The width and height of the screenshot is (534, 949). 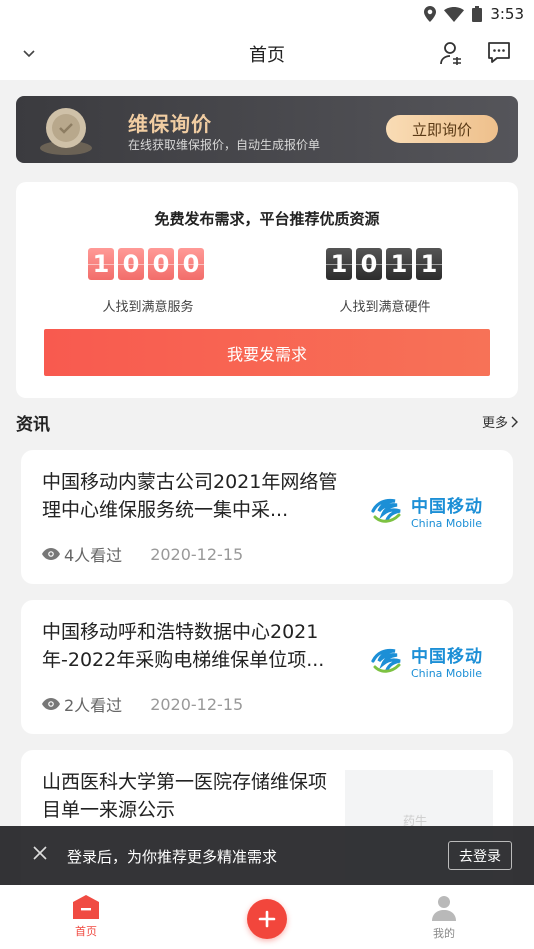 What do you see at coordinates (477, 14) in the screenshot?
I see `battery-icon` at bounding box center [477, 14].